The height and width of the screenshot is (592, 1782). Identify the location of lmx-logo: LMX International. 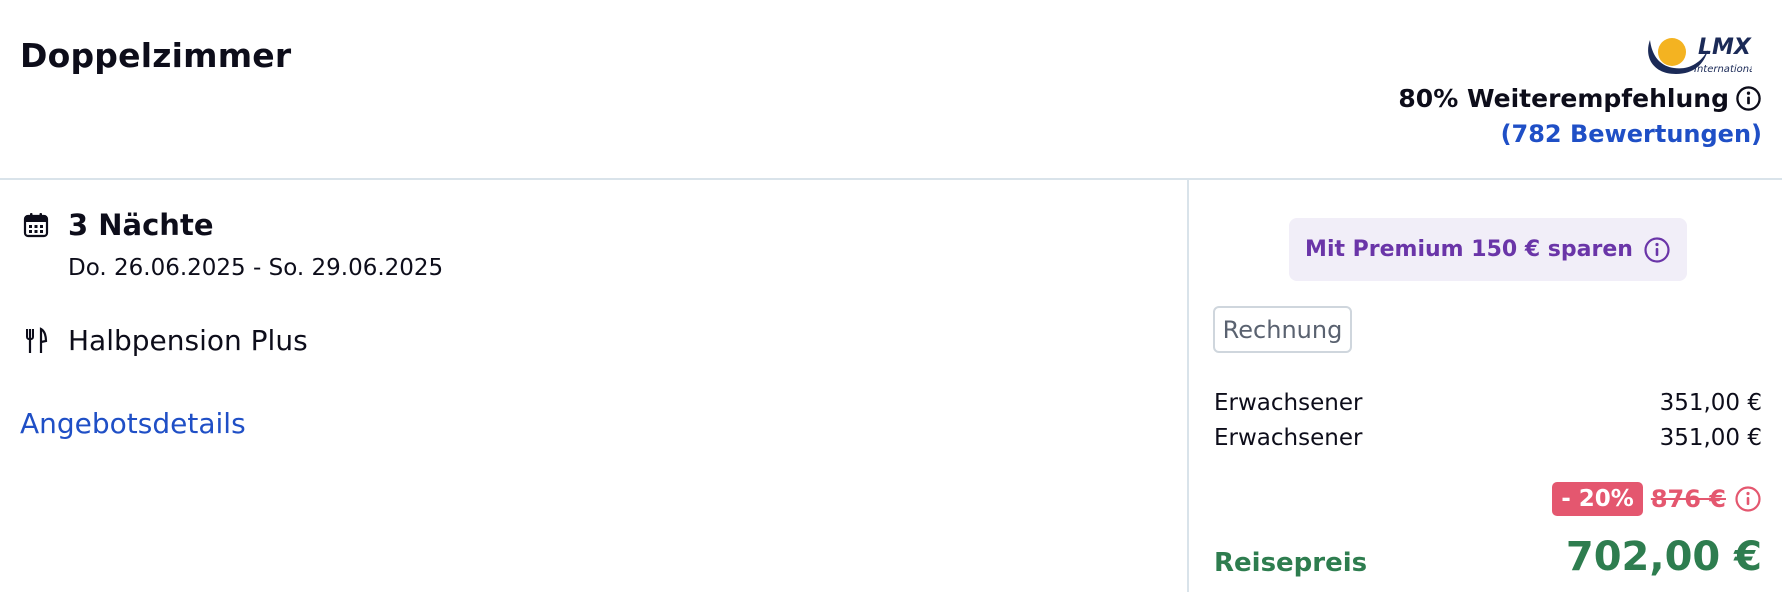
(1700, 55).